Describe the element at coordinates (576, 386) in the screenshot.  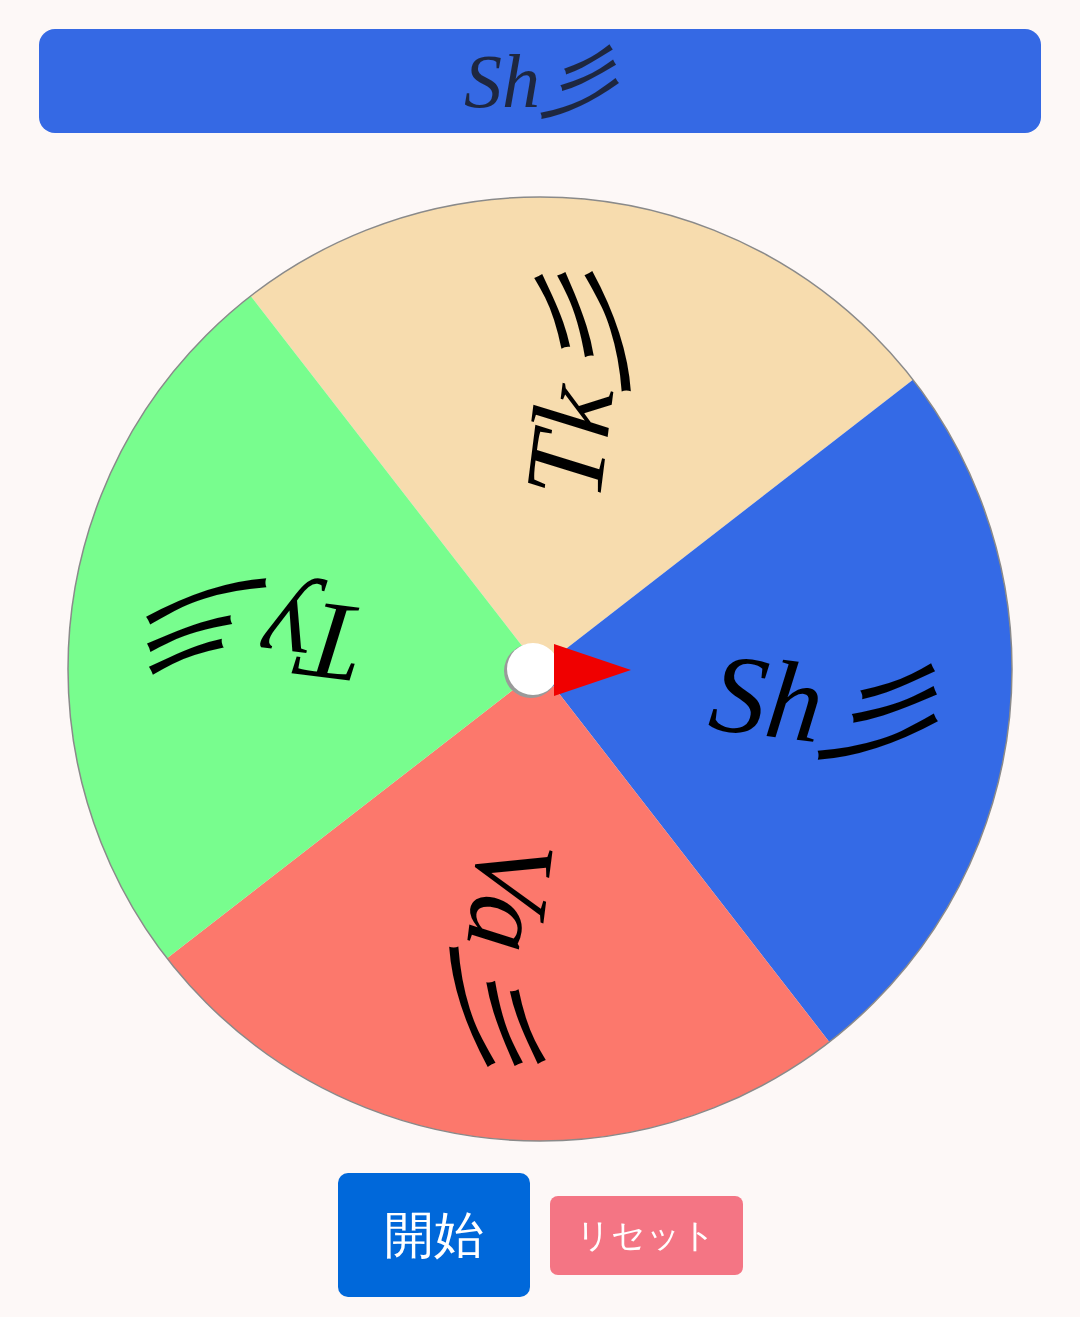
I see `segment-label: Tk彡` at that location.